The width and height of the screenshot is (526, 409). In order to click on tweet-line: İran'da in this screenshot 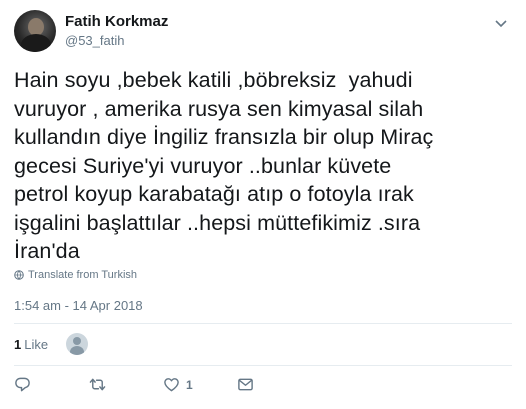, I will do `click(47, 251)`.